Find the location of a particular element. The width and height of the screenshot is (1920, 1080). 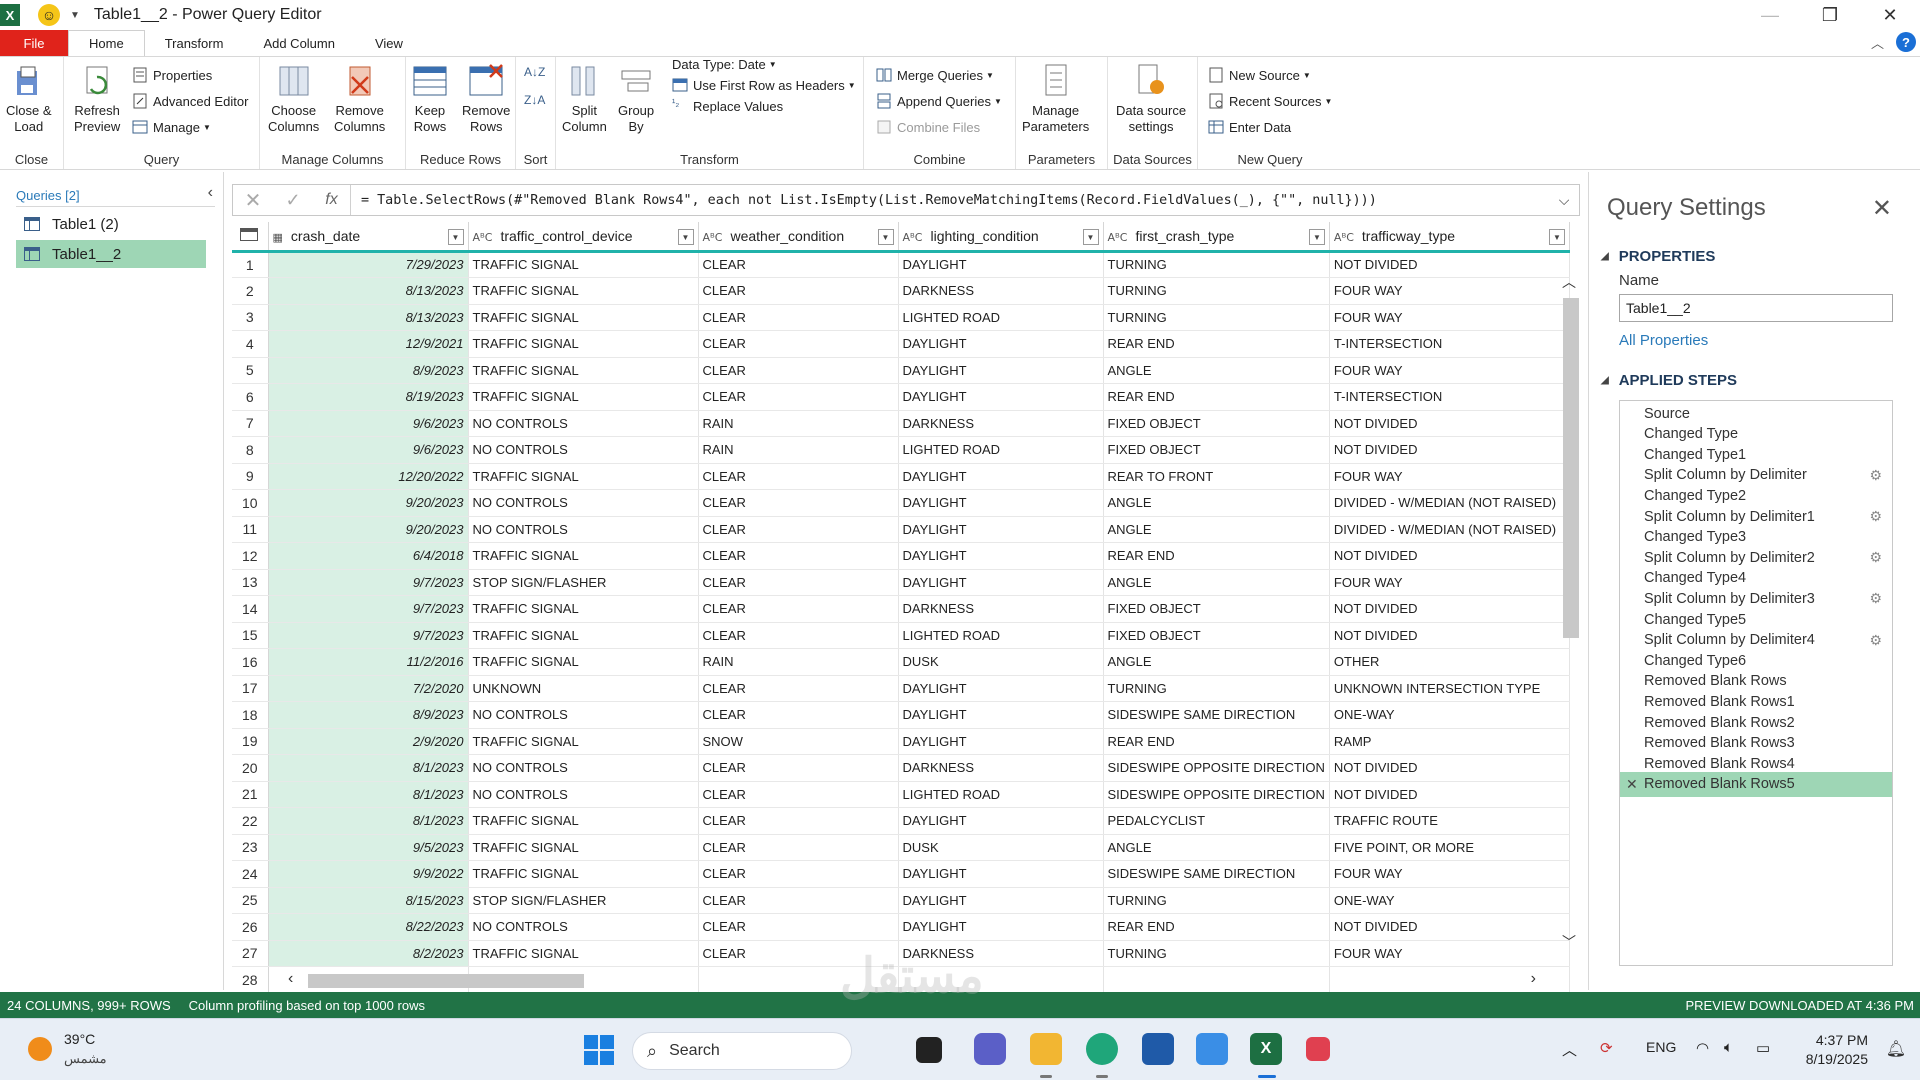

data-type-dropdown: Data Type: Date ▼ is located at coordinates (724, 64).